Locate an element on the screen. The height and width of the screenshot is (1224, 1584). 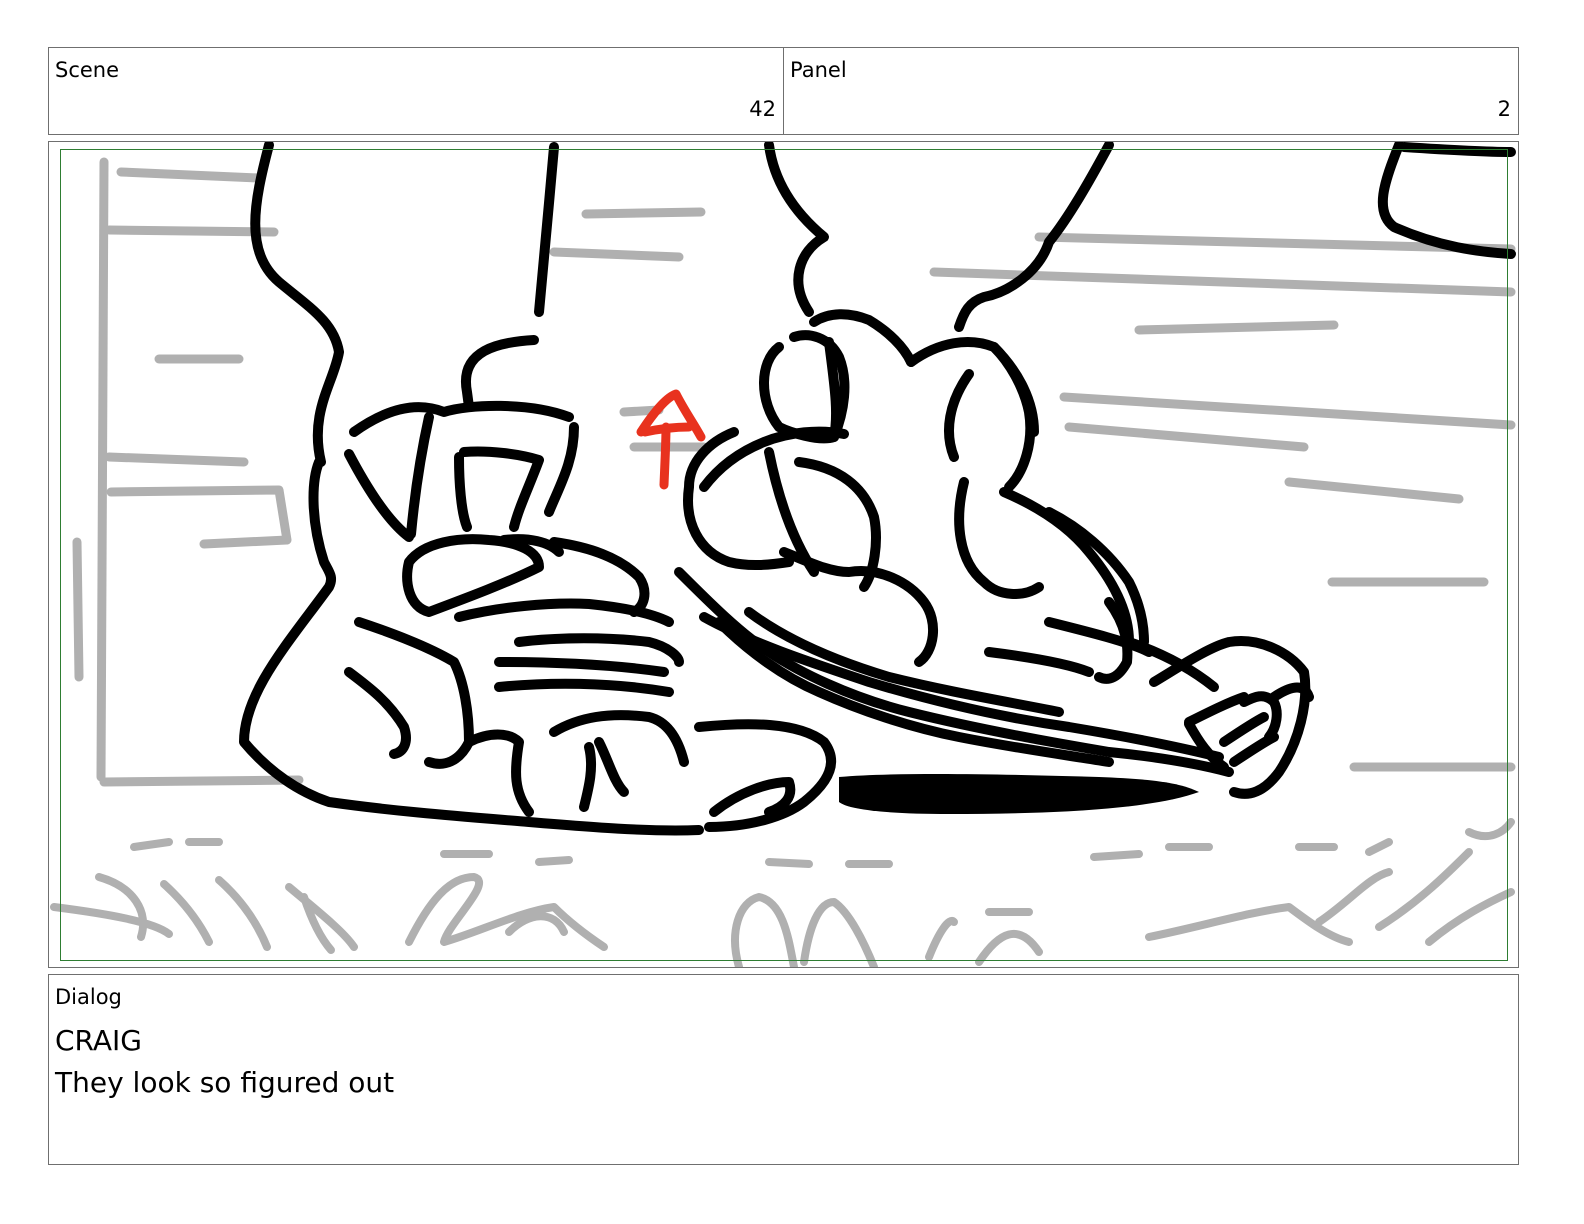
scene-cell: Scene 42 is located at coordinates (416, 91).